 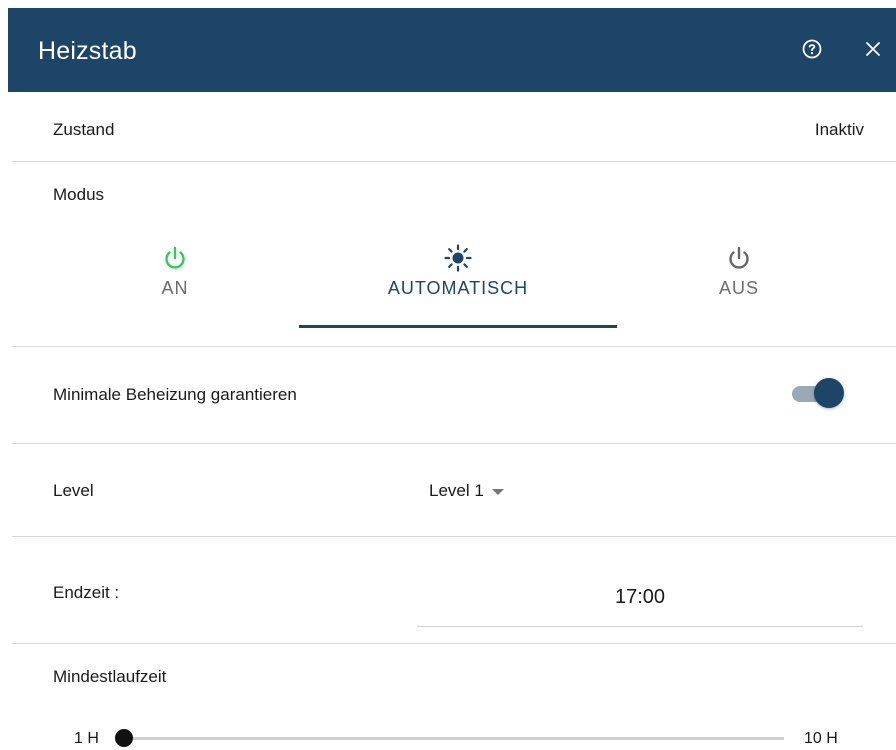 What do you see at coordinates (452, 738) in the screenshot?
I see `min-runtime-slider-track` at bounding box center [452, 738].